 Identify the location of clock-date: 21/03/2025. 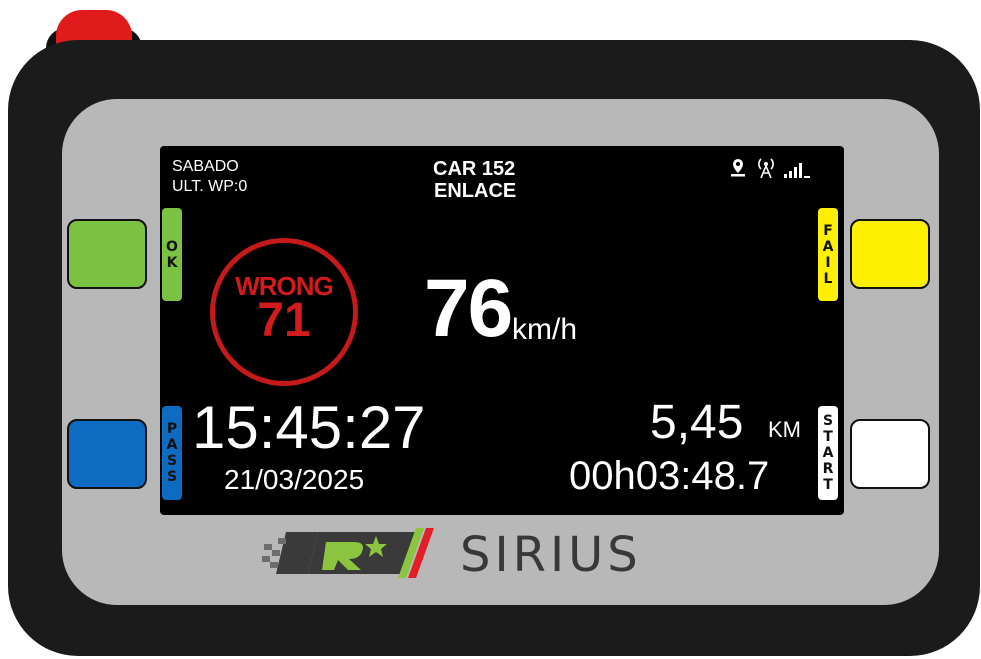
(294, 479).